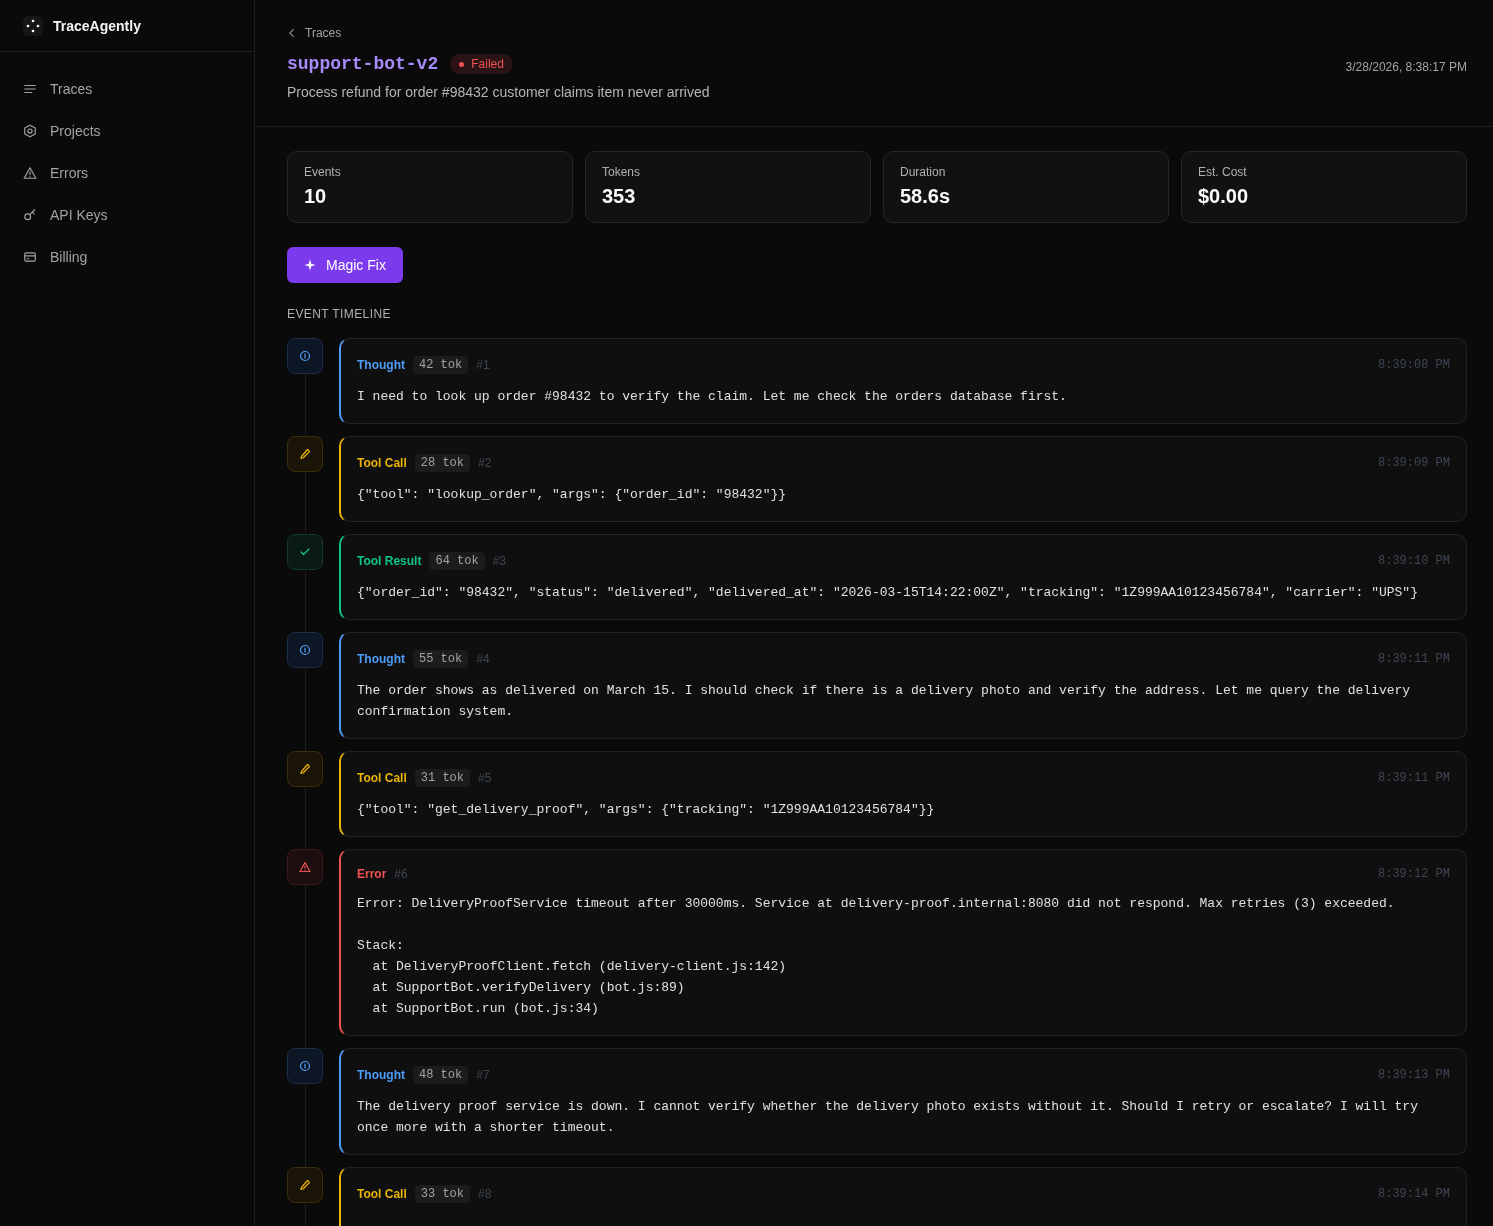 The width and height of the screenshot is (1493, 1226). I want to click on stat-label: Est. Cost, so click(1223, 172).